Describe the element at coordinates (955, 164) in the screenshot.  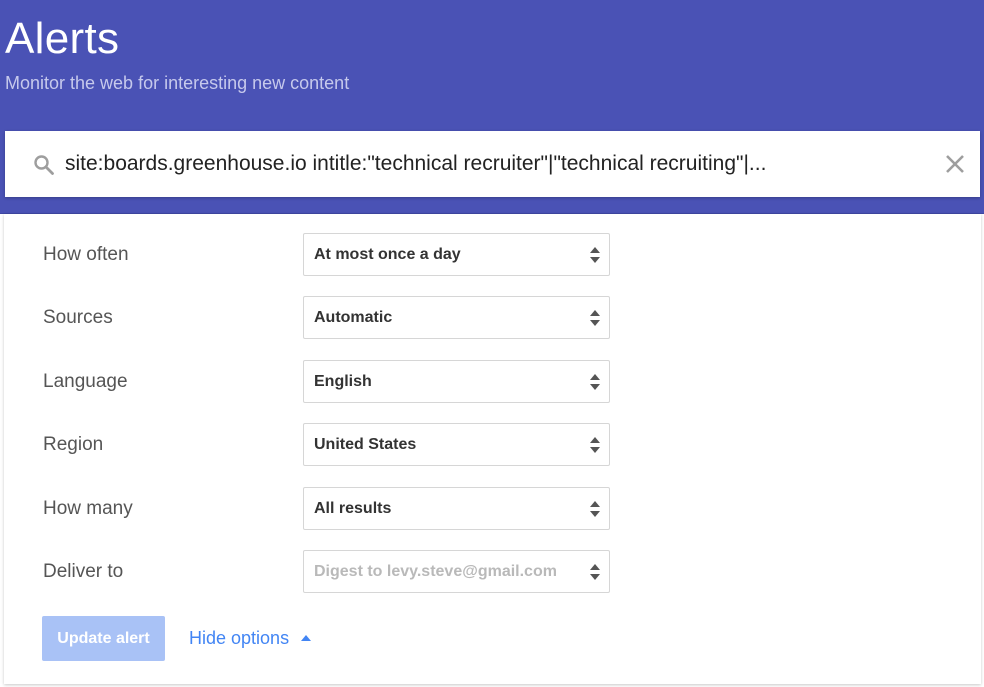
I see `close-icon` at that location.